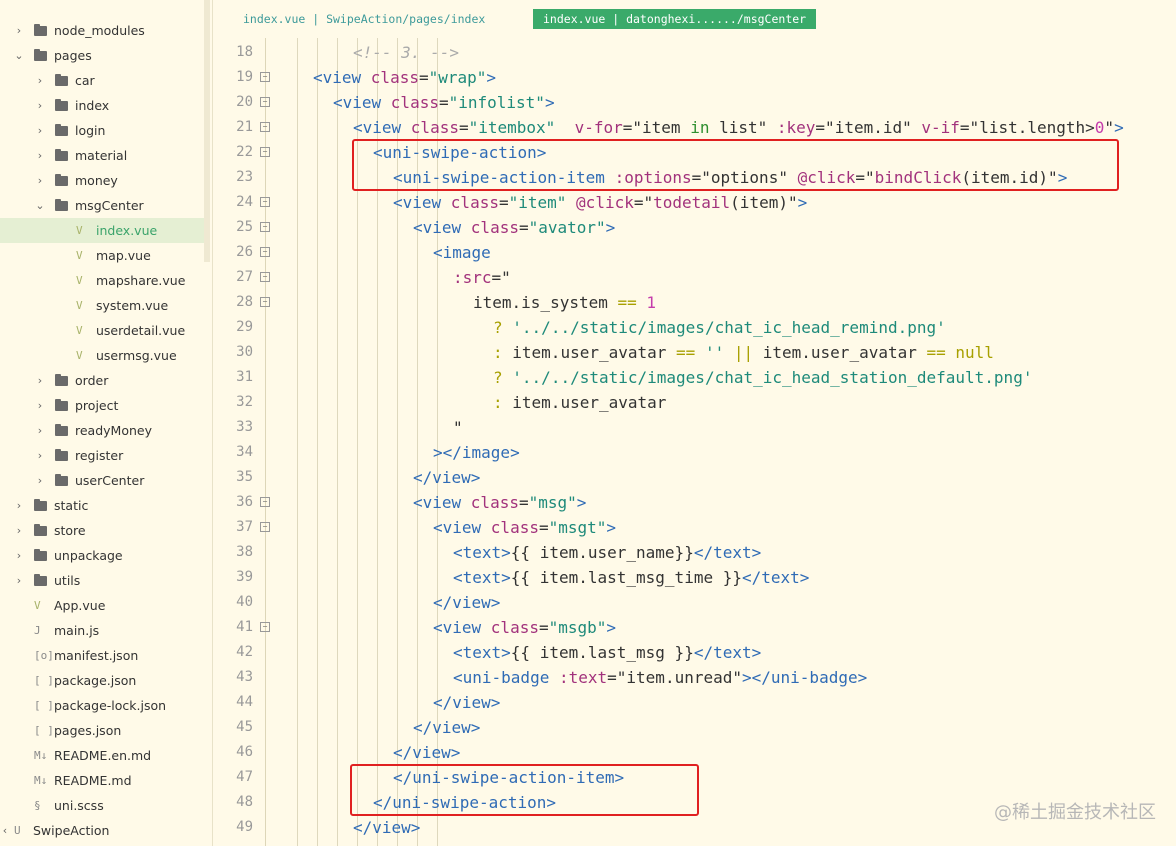 The width and height of the screenshot is (1176, 846). Describe the element at coordinates (102, 380) in the screenshot. I see `tree-item: › order` at that location.